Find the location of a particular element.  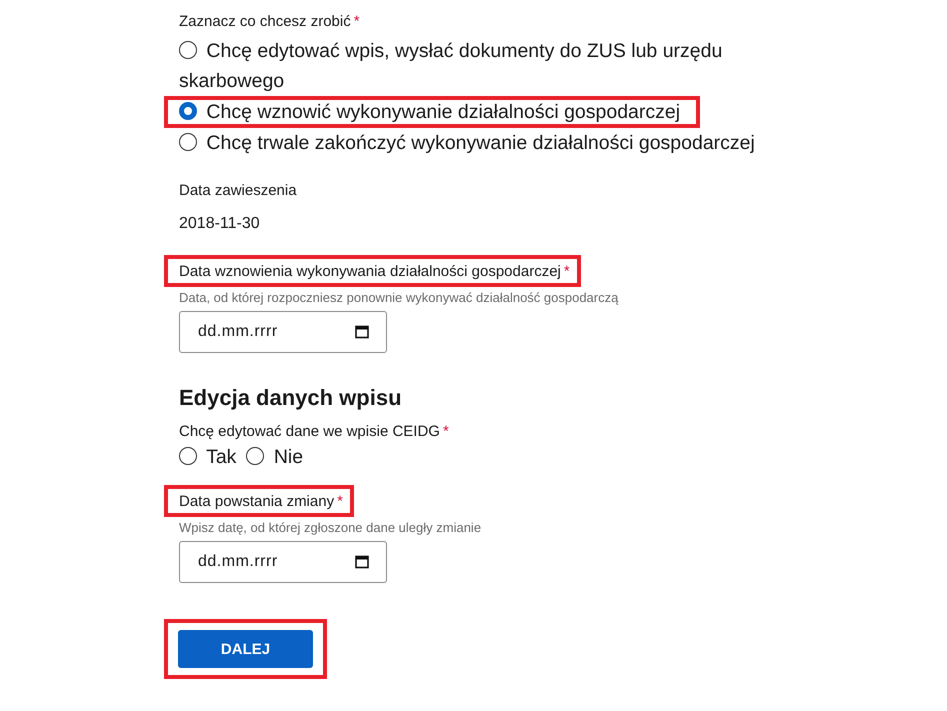

field-label: Data powstania zmiany is located at coordinates (256, 501).